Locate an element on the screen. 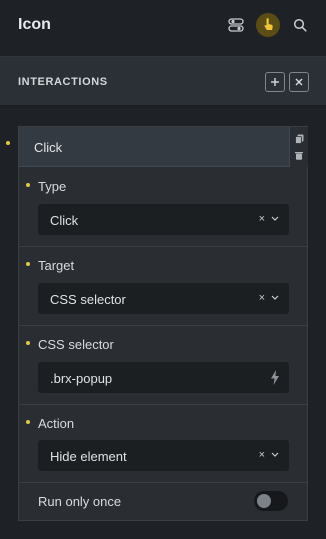  target-field: Target CSS selector × is located at coordinates (163, 286).